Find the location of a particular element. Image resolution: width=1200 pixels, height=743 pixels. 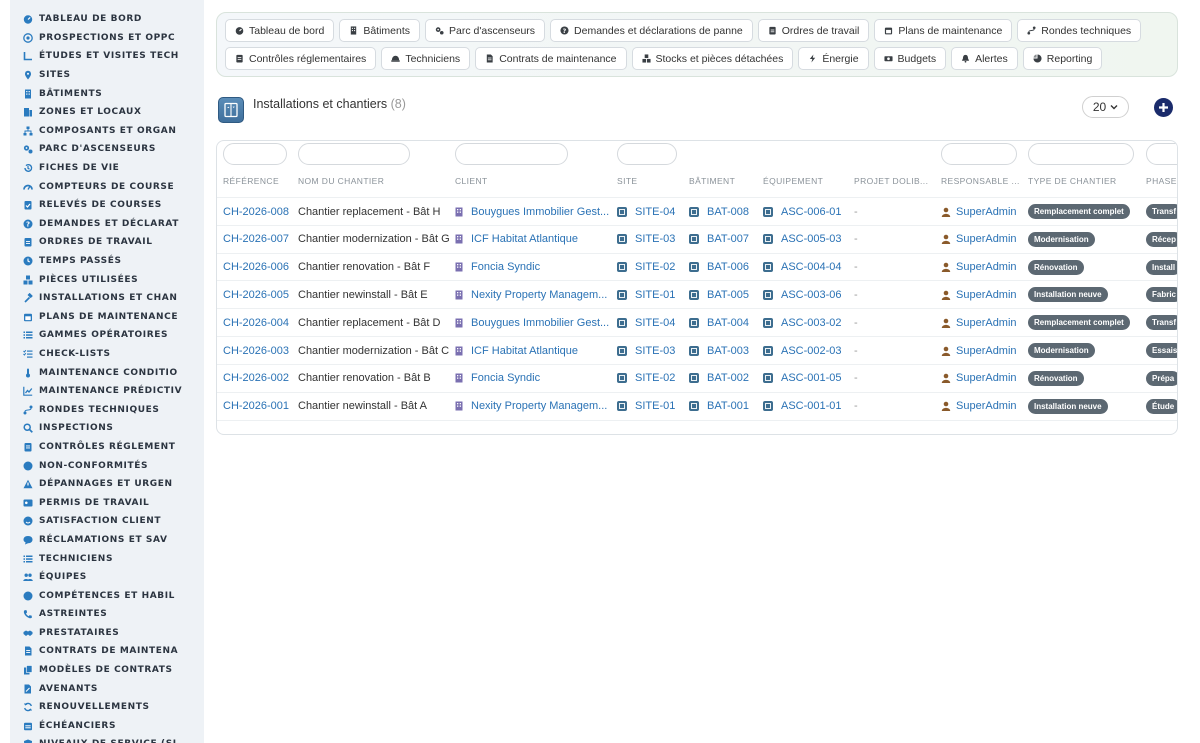

sidebar-item: RELEVÉS DE COURSES is located at coordinates (107, 205).